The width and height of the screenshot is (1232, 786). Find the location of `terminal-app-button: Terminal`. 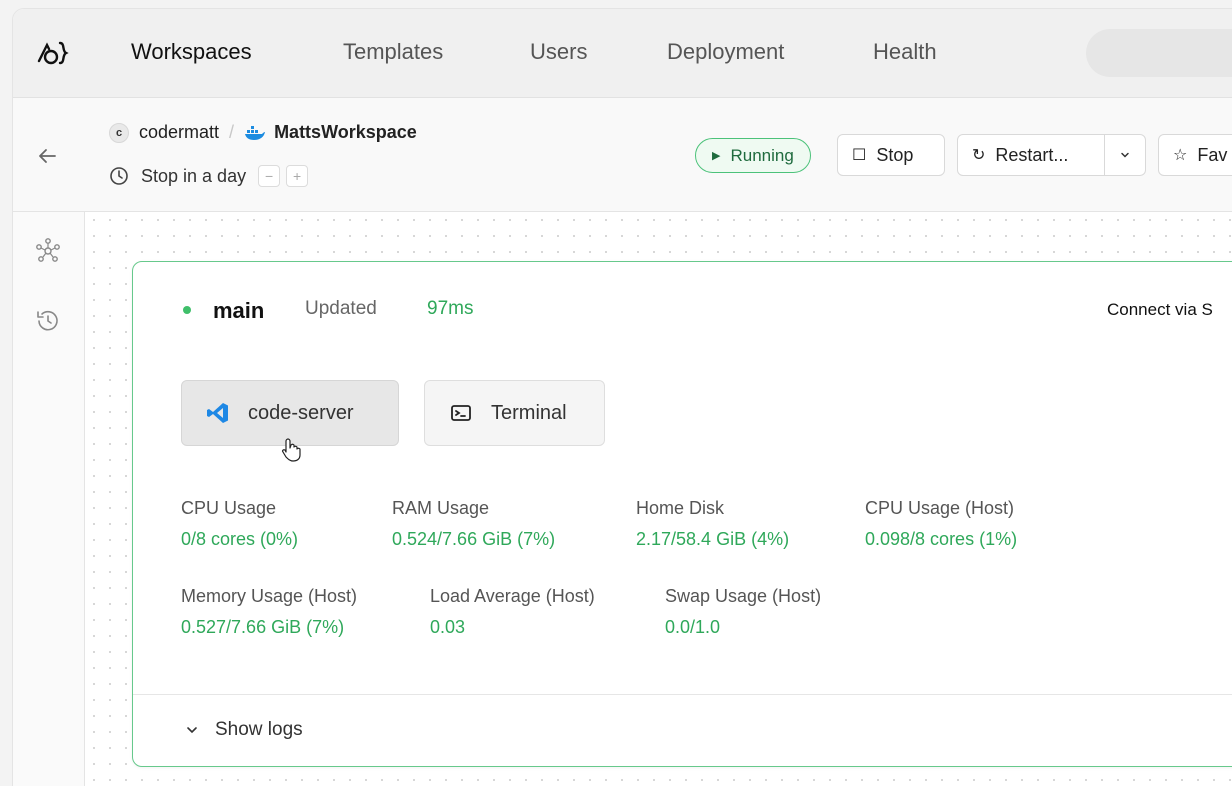

terminal-app-button: Terminal is located at coordinates (514, 413).